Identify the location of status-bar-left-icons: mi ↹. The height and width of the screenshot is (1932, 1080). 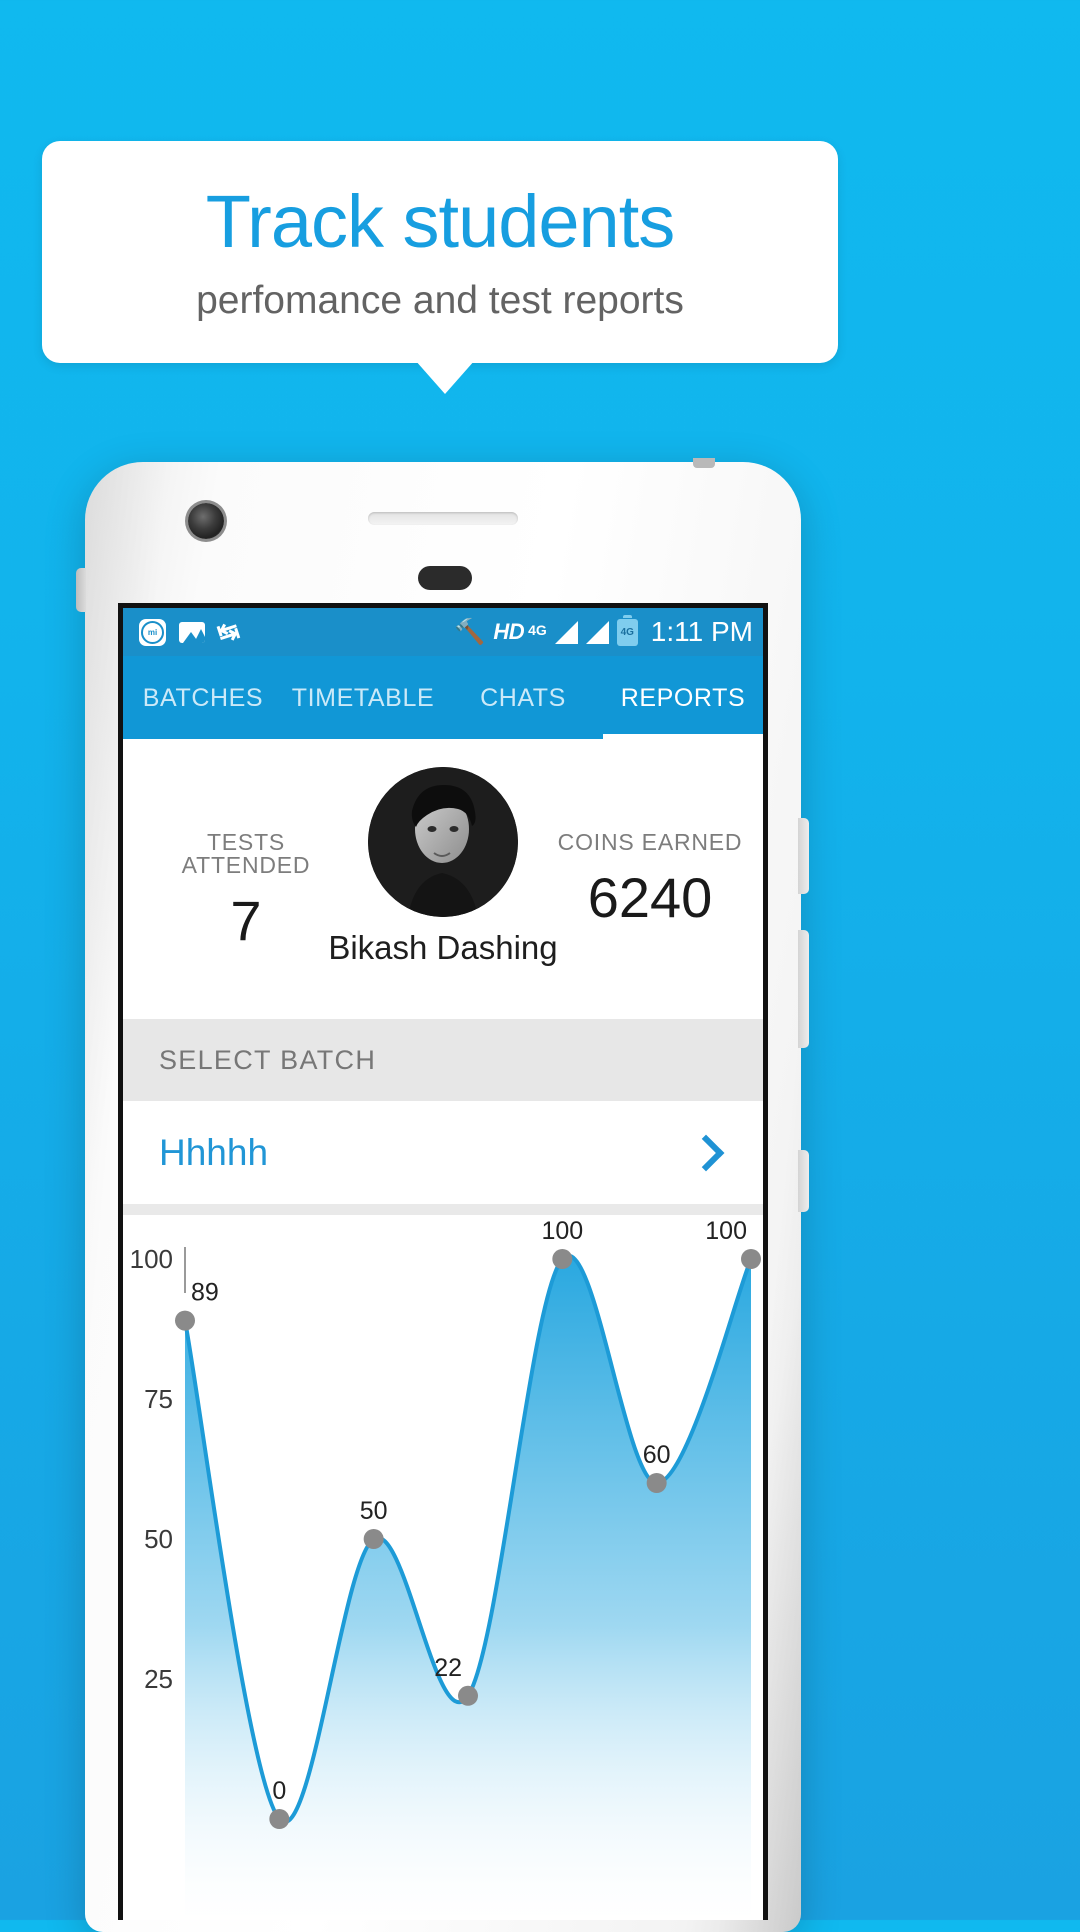
(296, 631).